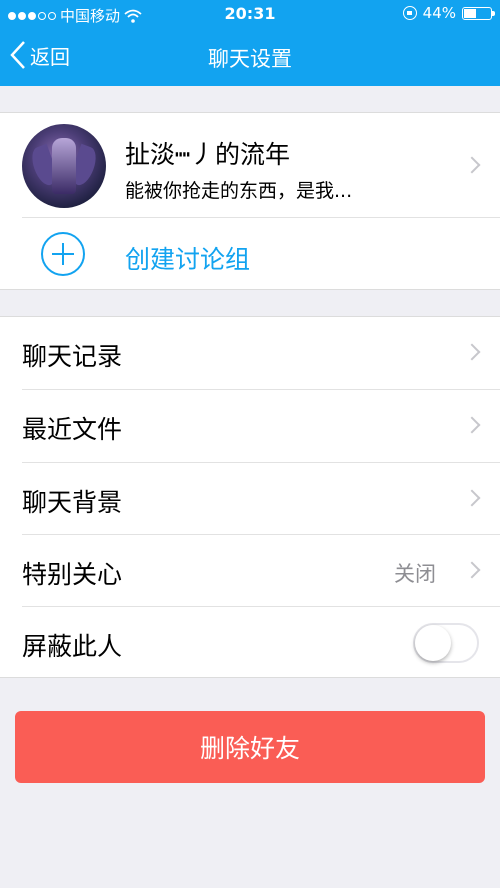 The width and height of the screenshot is (500, 888). I want to click on settings-row-label: 最近文件, so click(72, 429).